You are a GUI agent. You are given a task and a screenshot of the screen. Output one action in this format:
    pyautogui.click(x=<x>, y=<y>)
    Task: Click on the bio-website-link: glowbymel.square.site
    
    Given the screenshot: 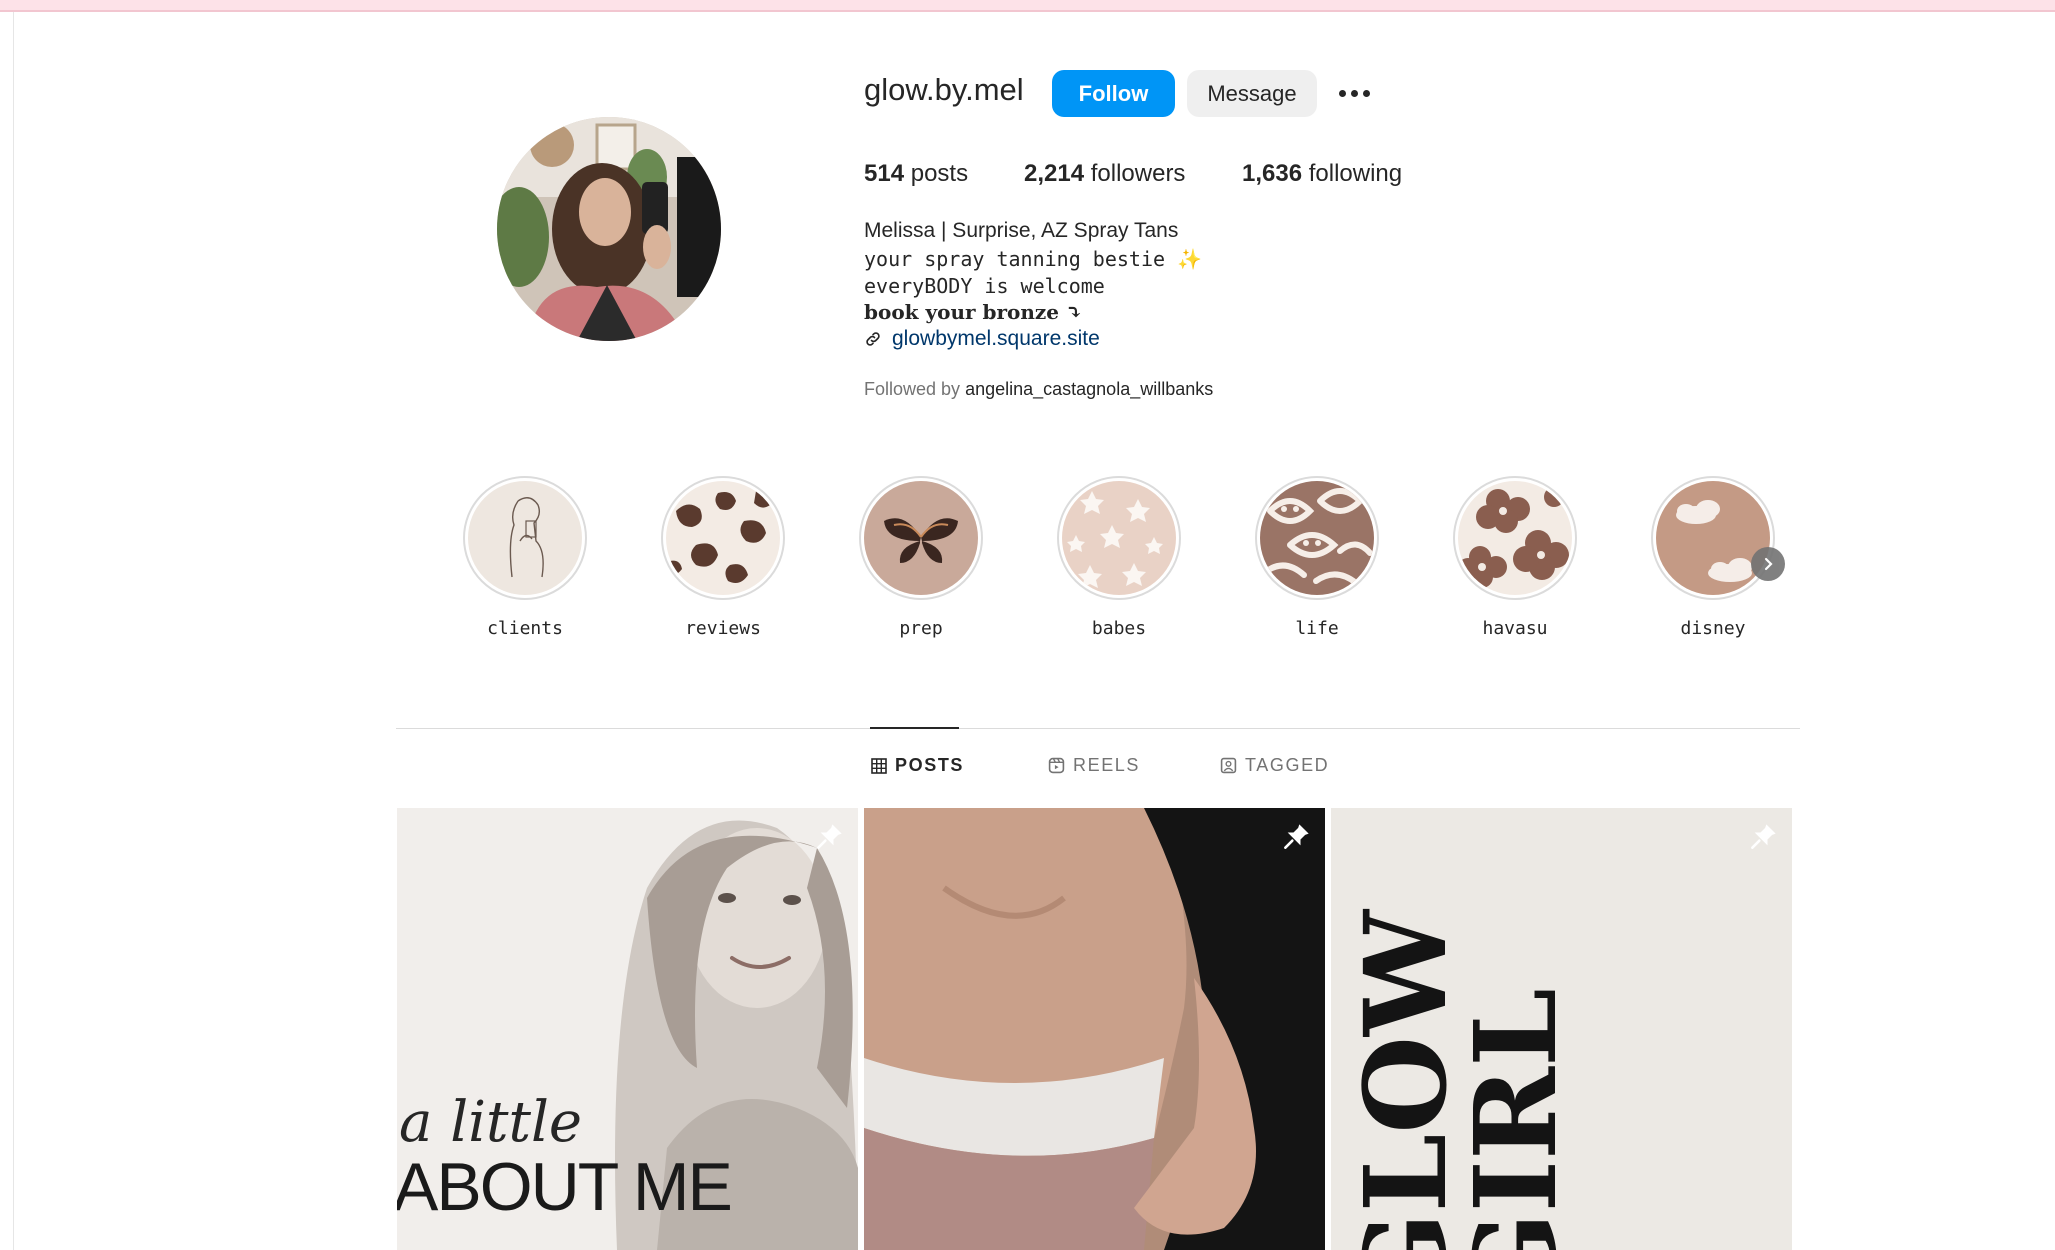 What is the action you would take?
    pyautogui.click(x=982, y=339)
    